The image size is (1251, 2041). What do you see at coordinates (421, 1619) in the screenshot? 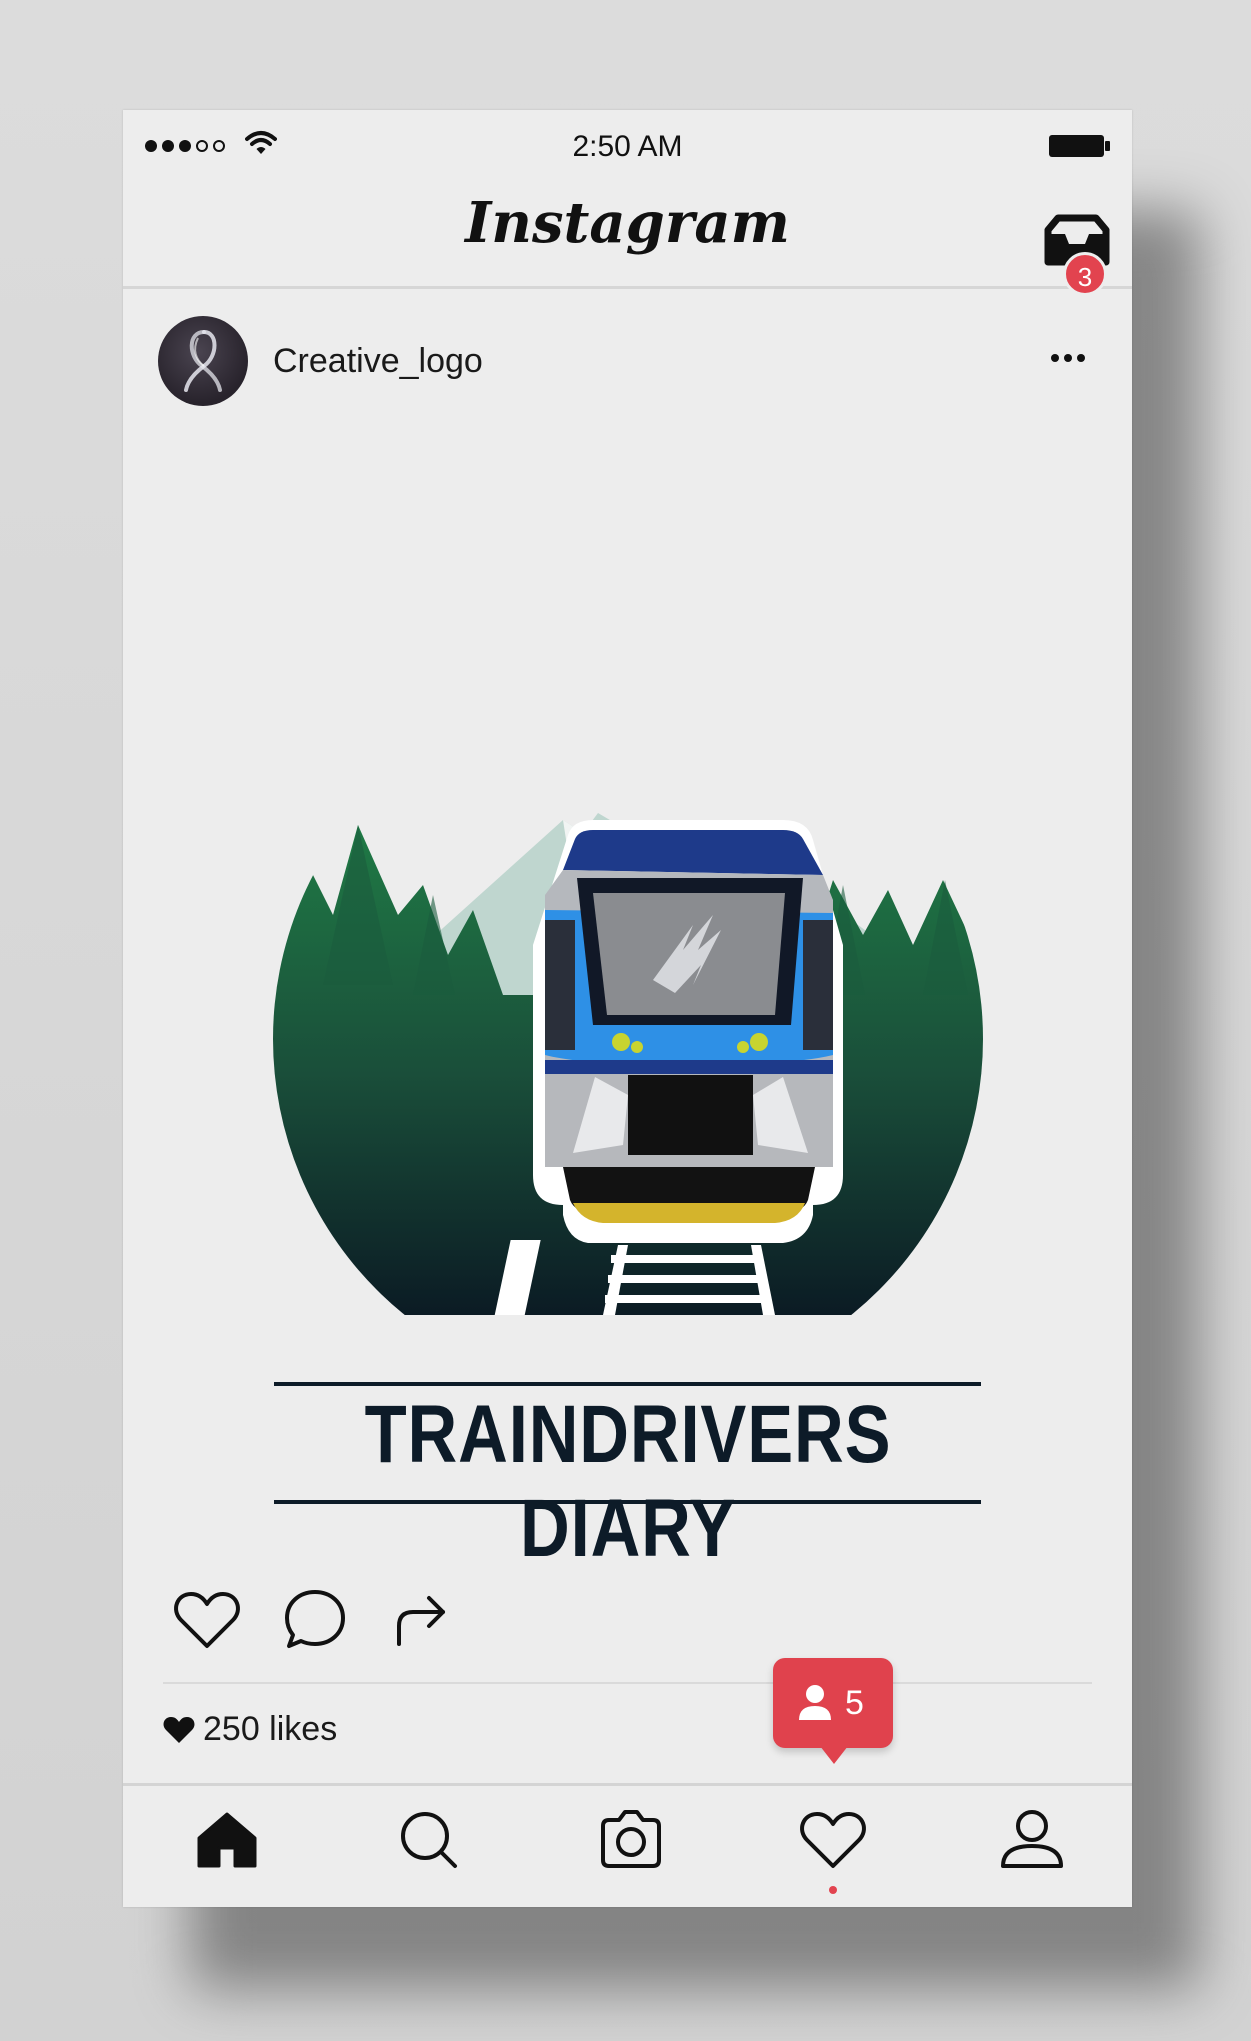
I see `share-arrow-icon` at bounding box center [421, 1619].